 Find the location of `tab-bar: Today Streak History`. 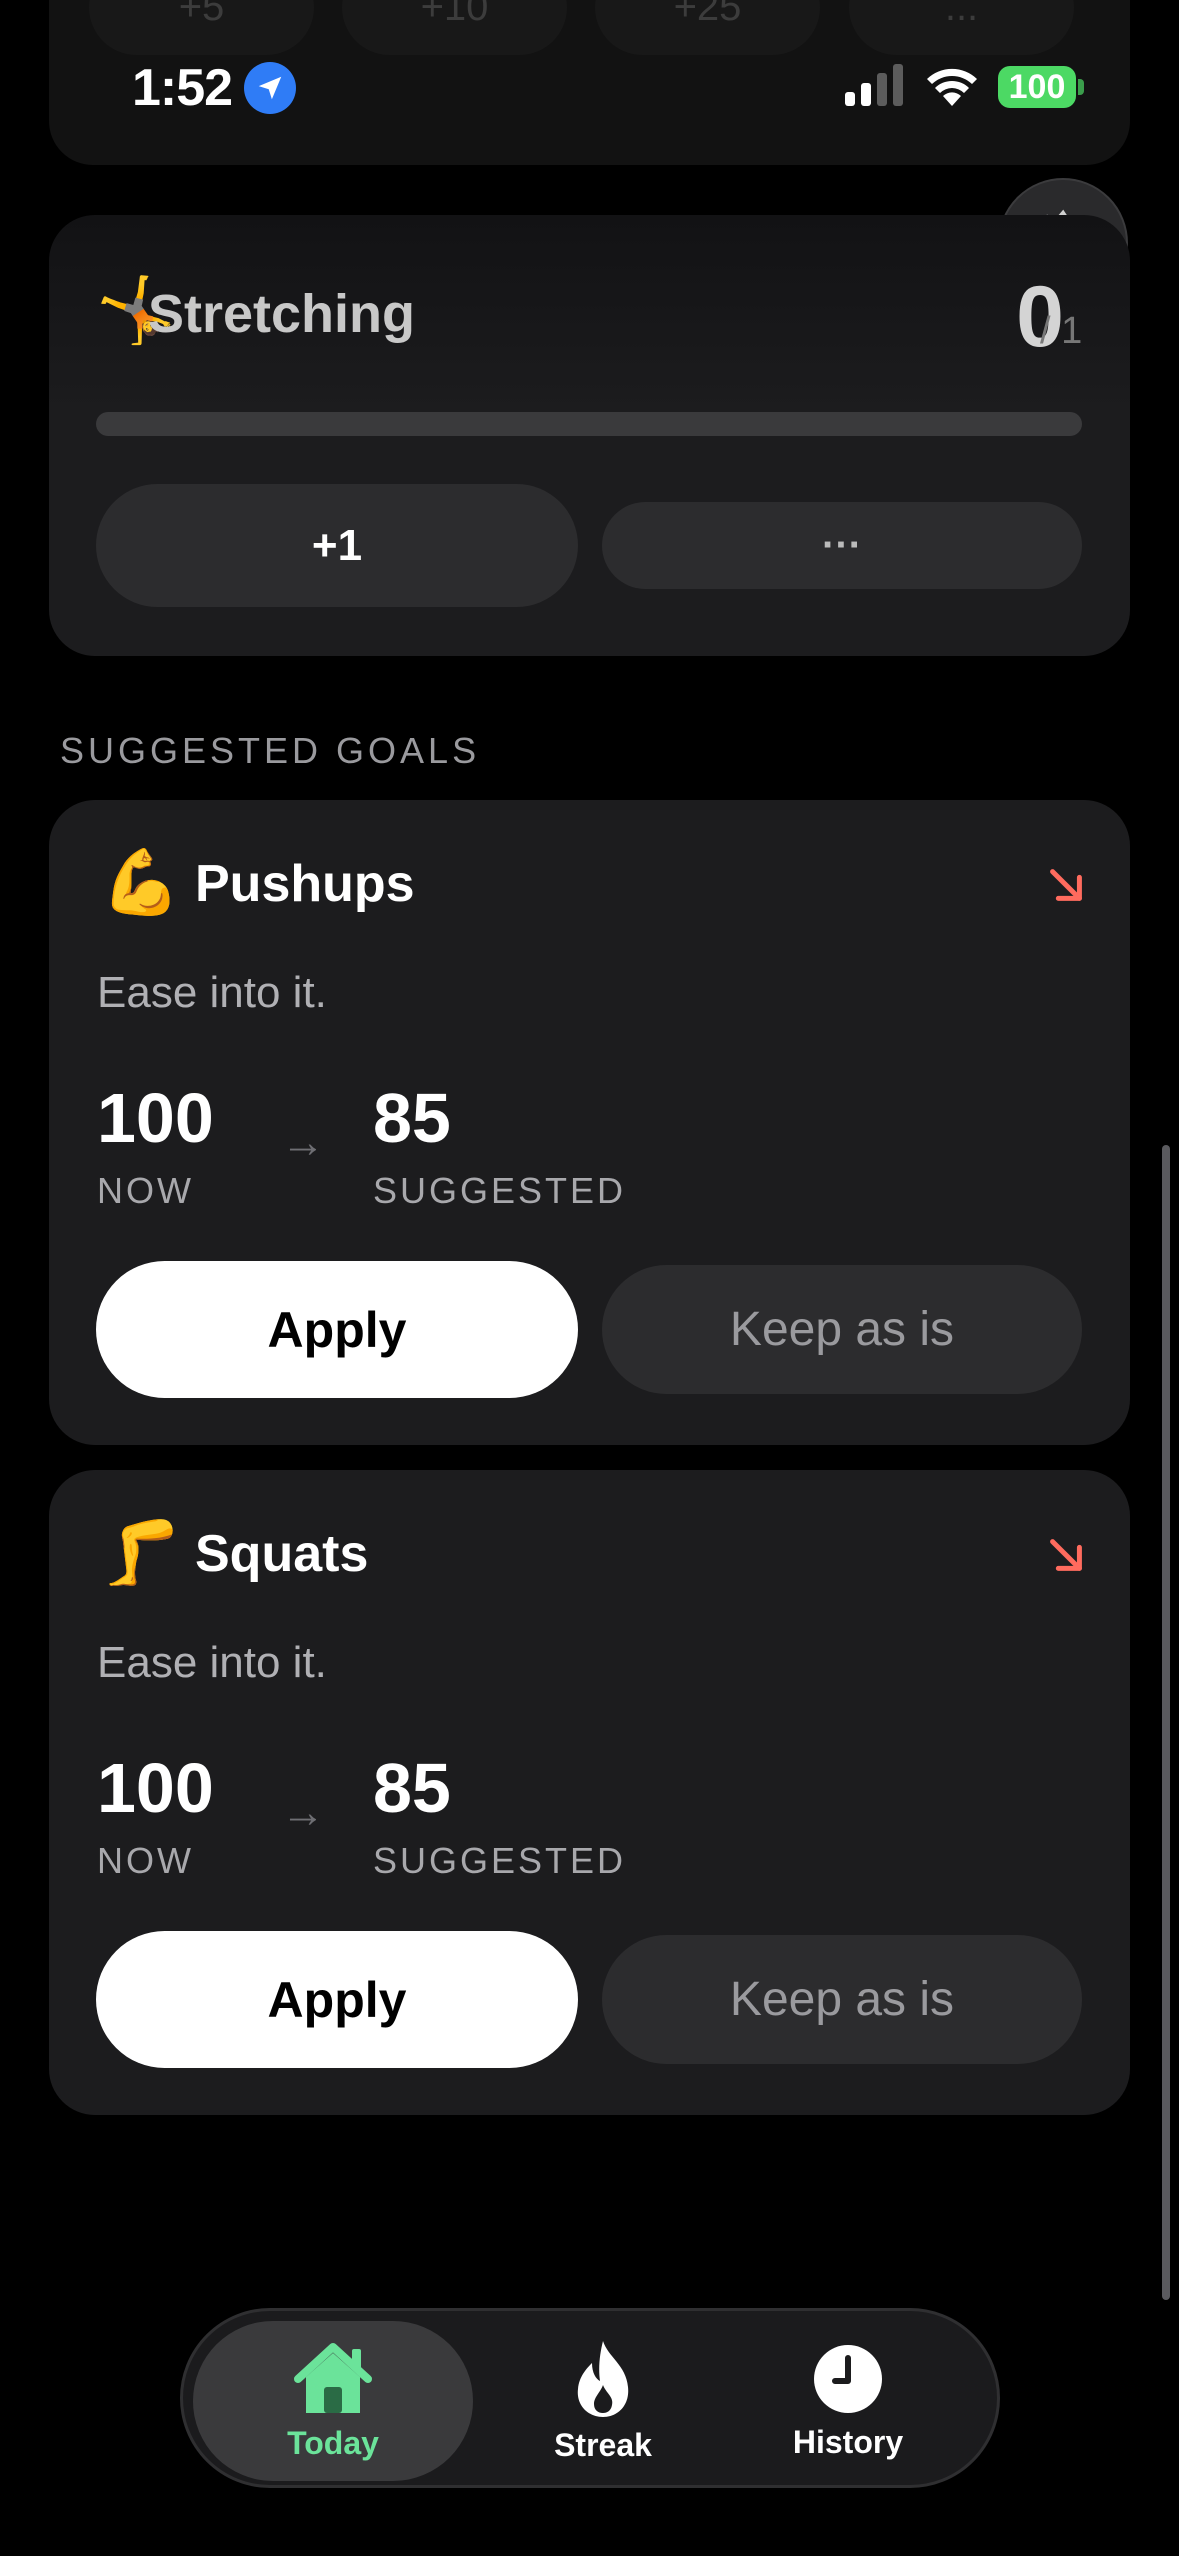

tab-bar: Today Streak History is located at coordinates (590, 2398).